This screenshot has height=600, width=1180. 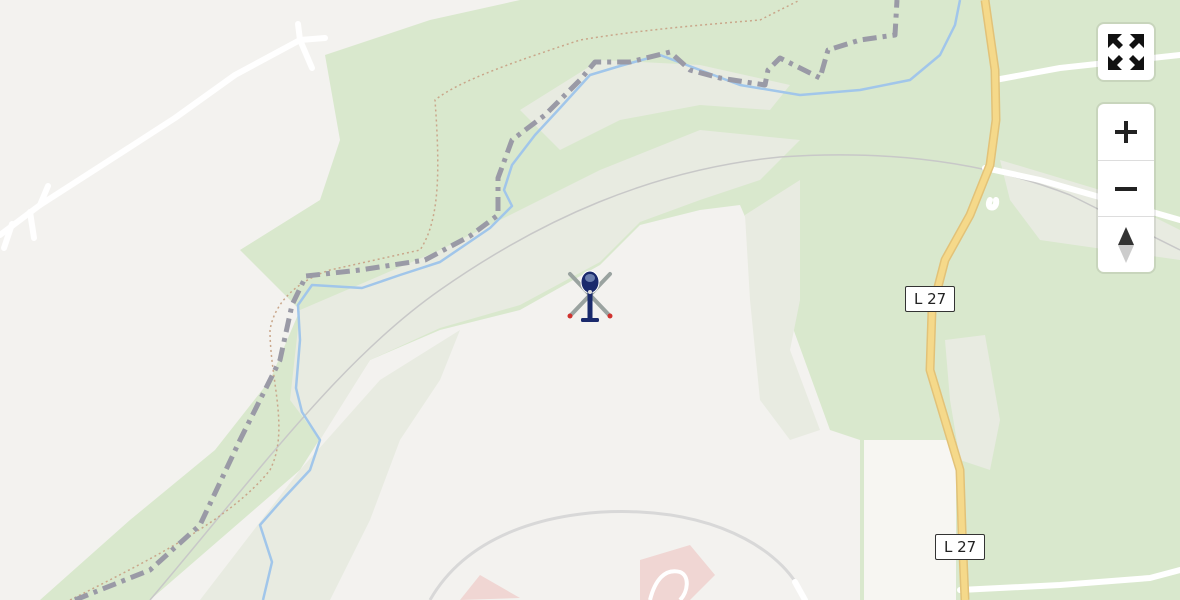 What do you see at coordinates (960, 547) in the screenshot?
I see `road-label-l27-lower: L 27` at bounding box center [960, 547].